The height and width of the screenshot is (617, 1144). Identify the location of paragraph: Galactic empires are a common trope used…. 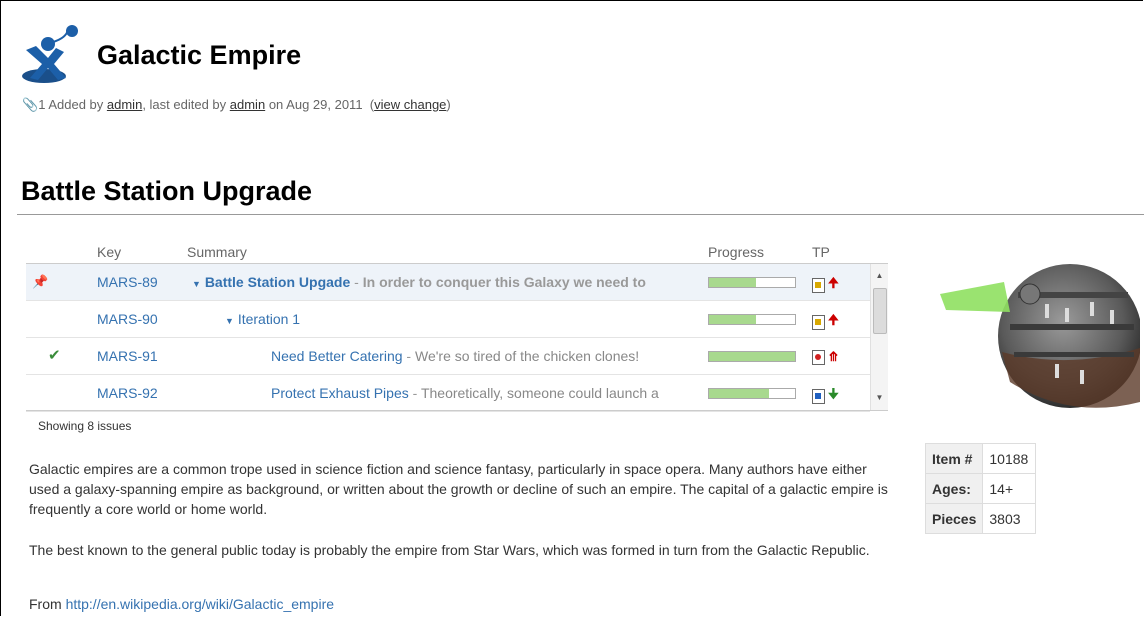
(458, 489).